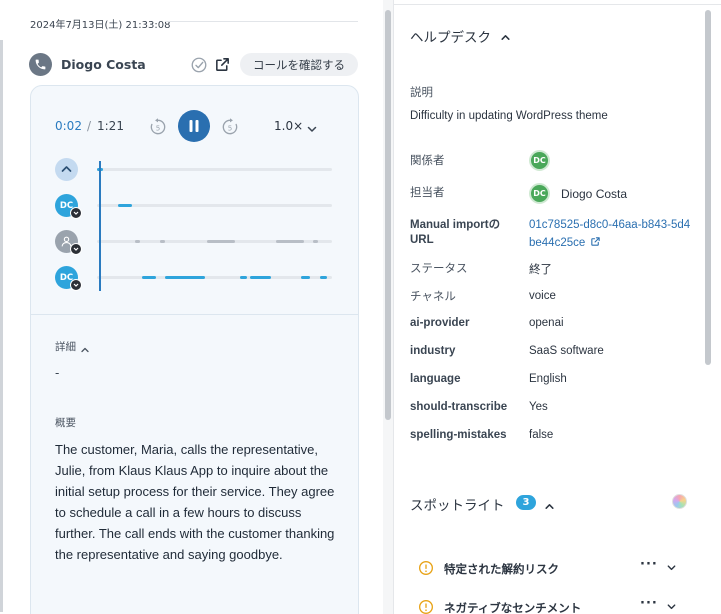 The image size is (721, 614). I want to click on forward-seconds: 5, so click(230, 127).